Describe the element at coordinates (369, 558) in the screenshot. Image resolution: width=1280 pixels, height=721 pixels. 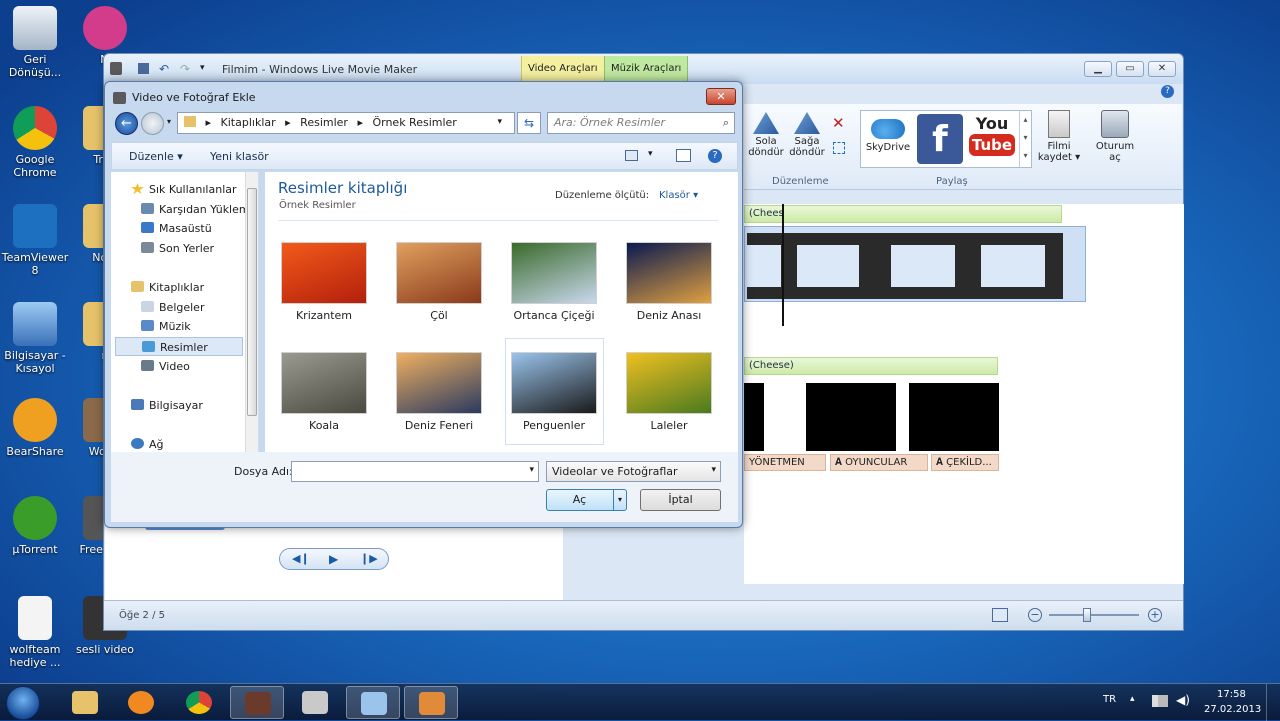
I see `next-frame-button: ❙▶` at that location.